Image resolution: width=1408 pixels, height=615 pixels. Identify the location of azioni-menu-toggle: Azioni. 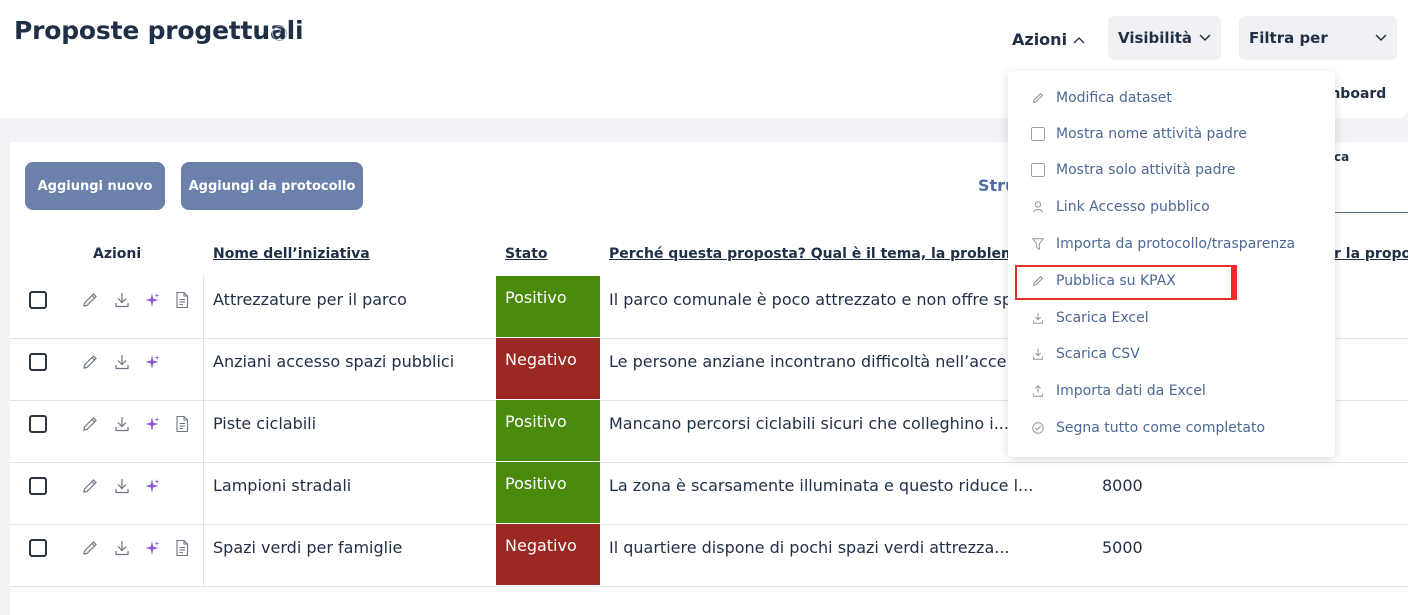
(1048, 39).